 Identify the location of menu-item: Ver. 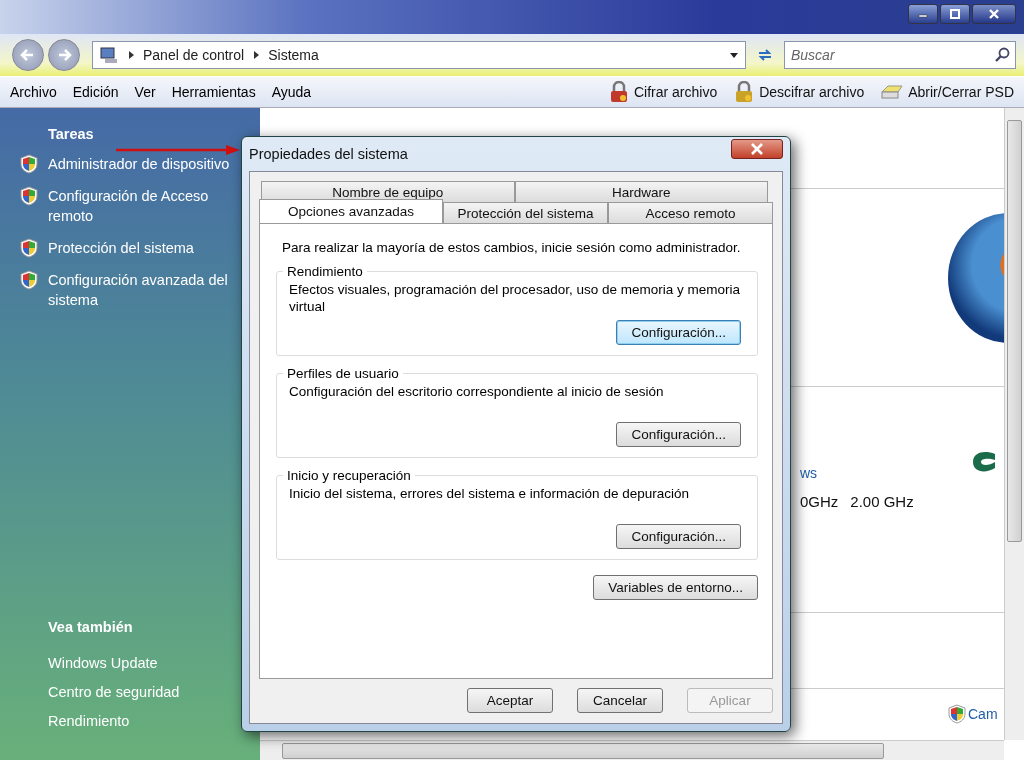
(145, 92).